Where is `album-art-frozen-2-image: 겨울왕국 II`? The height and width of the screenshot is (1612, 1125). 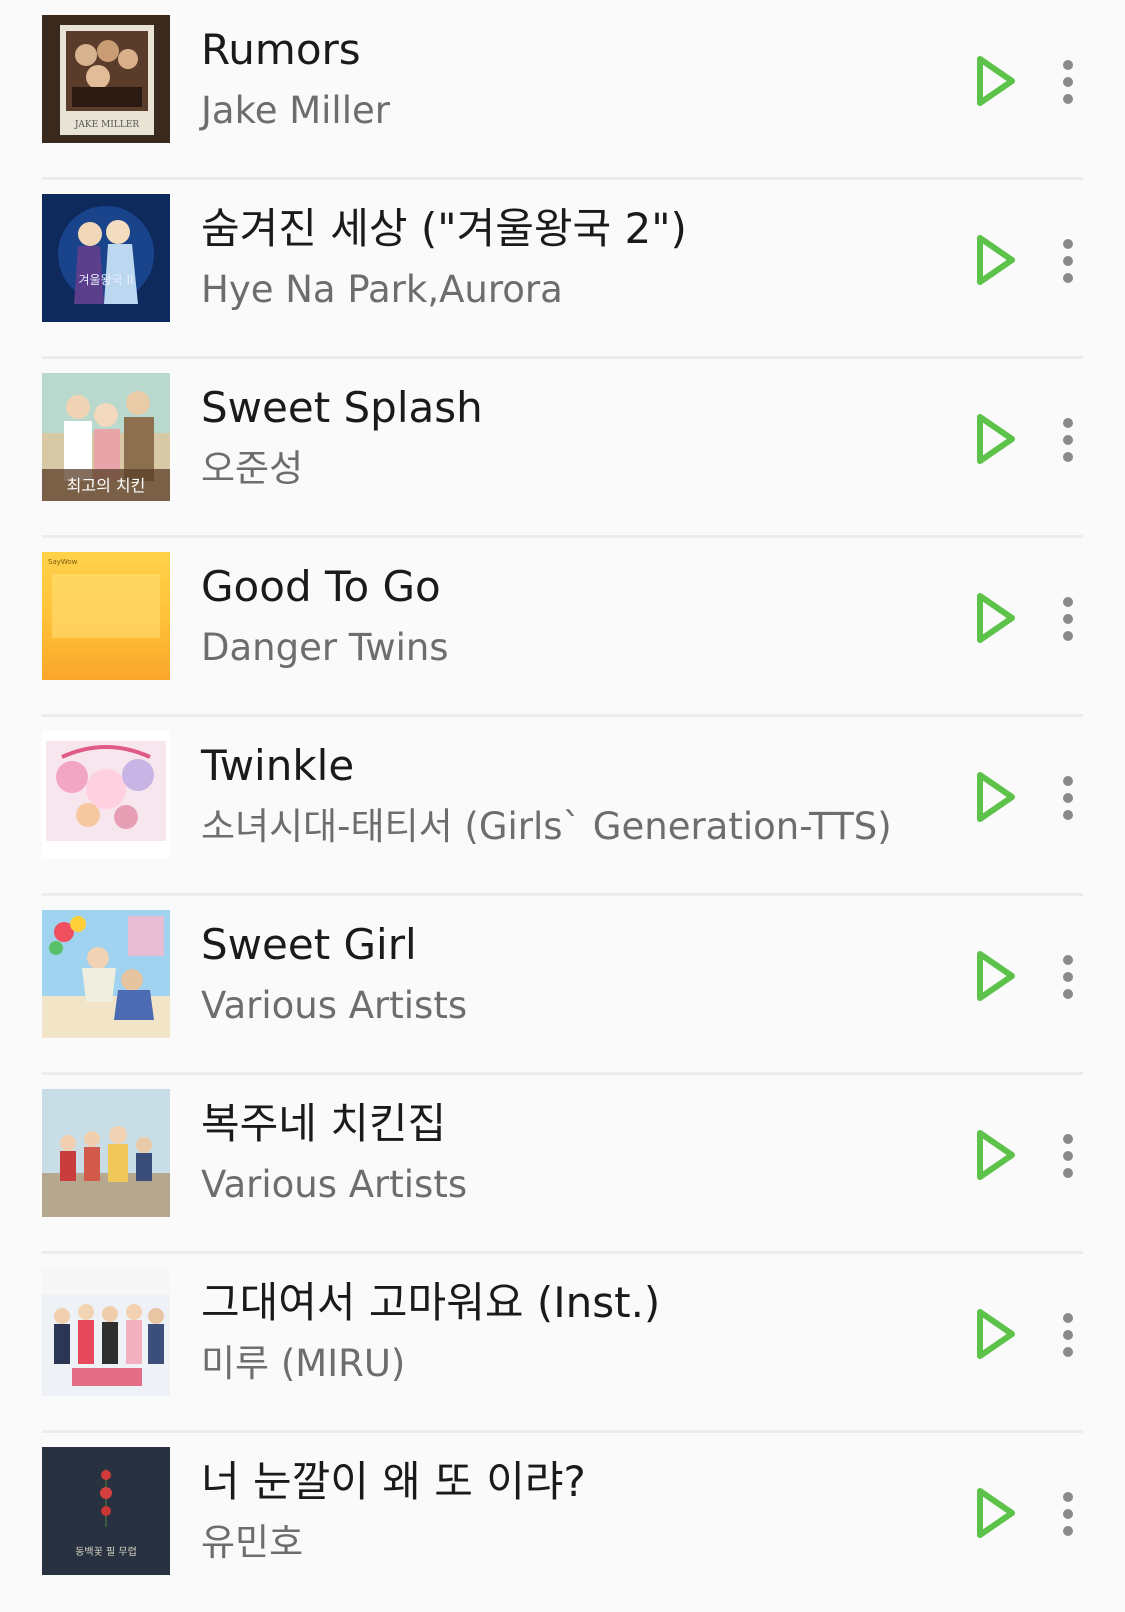 album-art-frozen-2-image: 겨울왕국 II is located at coordinates (106, 258).